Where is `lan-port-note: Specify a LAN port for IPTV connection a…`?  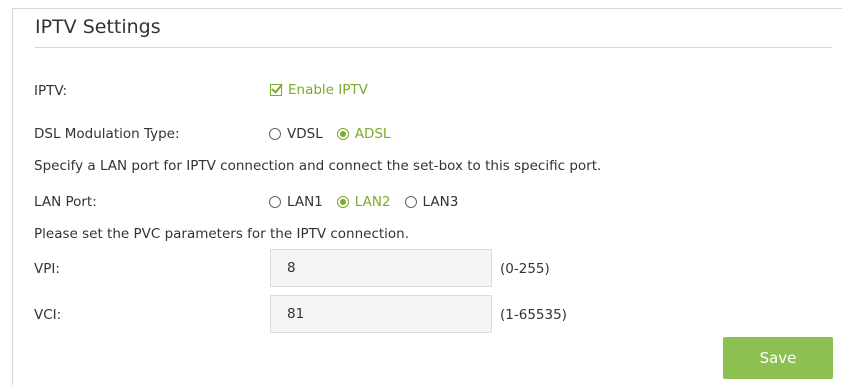
lan-port-note: Specify a LAN port for IPTV connection a… is located at coordinates (318, 166).